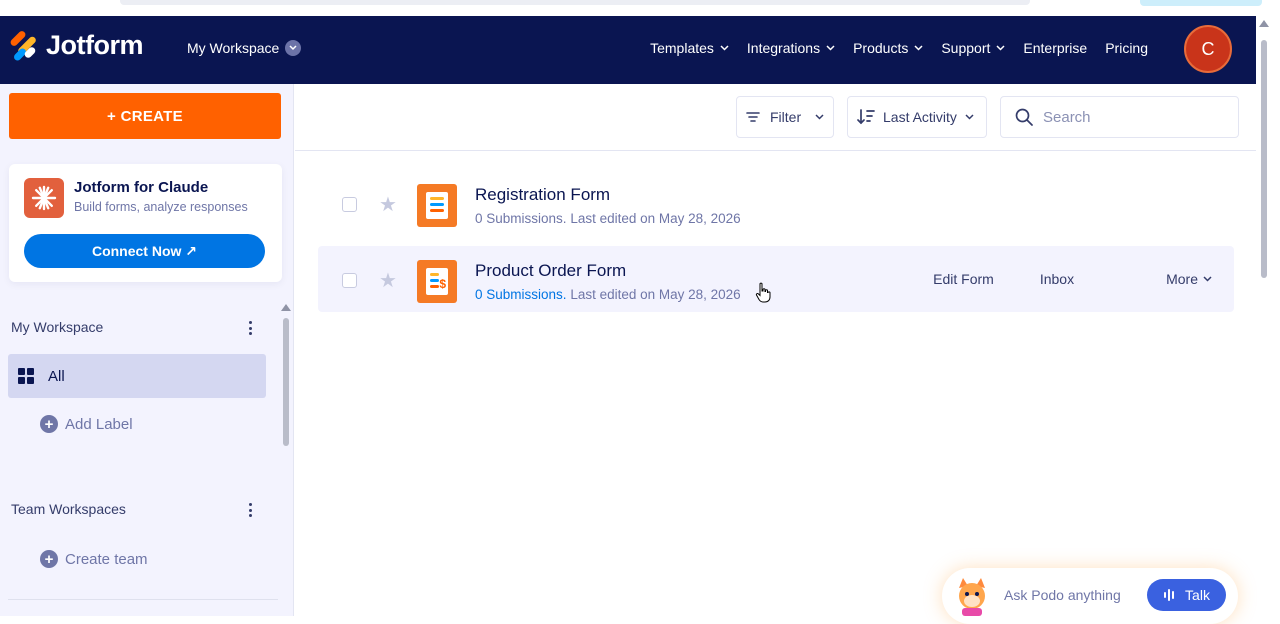 The height and width of the screenshot is (624, 1280). I want to click on menu-integrations: Integrations, so click(791, 48).